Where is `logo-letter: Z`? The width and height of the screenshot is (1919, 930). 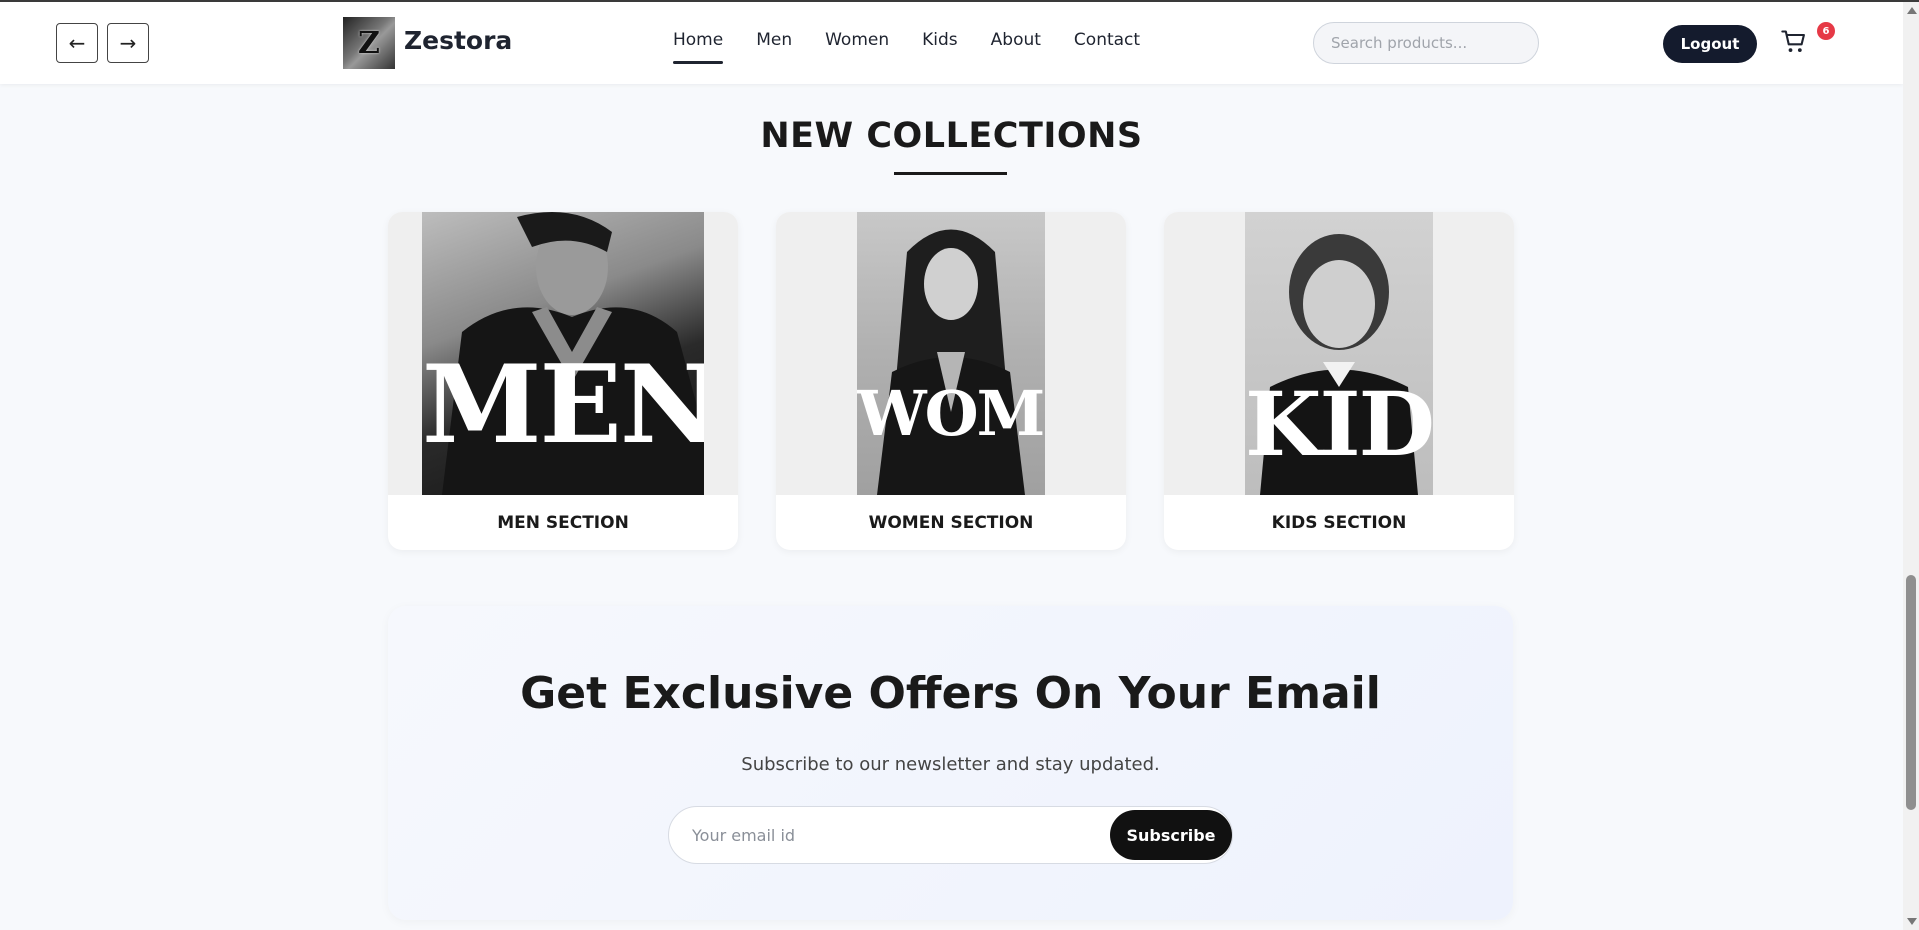 logo-letter: Z is located at coordinates (369, 43).